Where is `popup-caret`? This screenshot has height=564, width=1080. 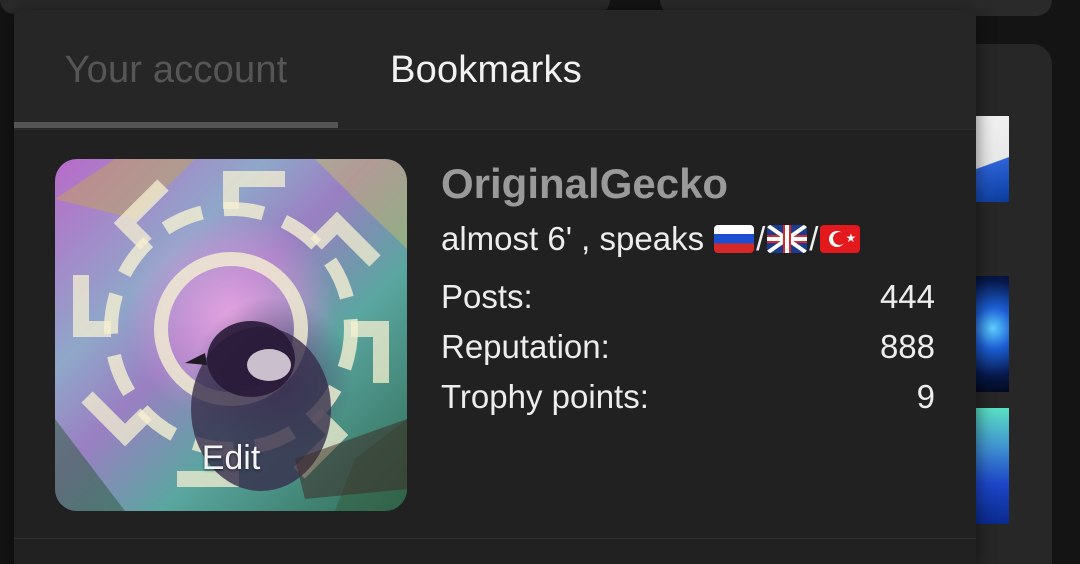 popup-caret is located at coordinates (678, 16).